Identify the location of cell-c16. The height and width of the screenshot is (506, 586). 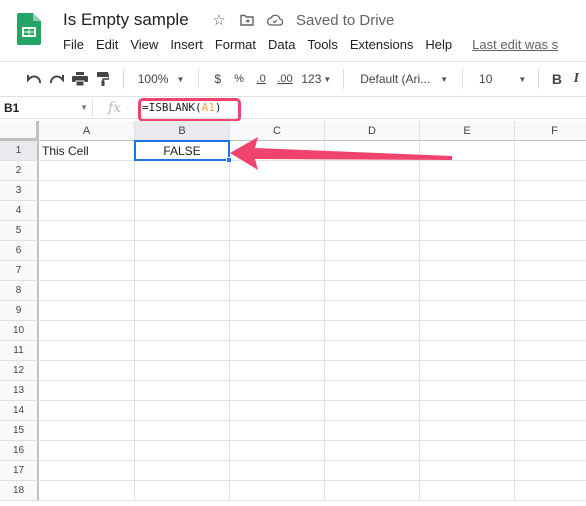
(277, 451).